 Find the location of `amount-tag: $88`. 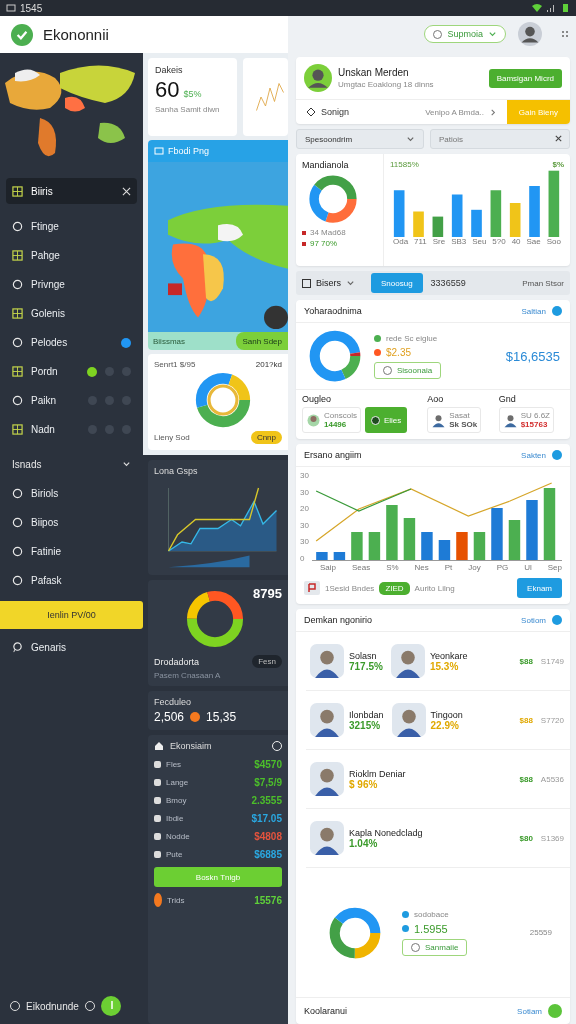

amount-tag: $88 is located at coordinates (526, 661).